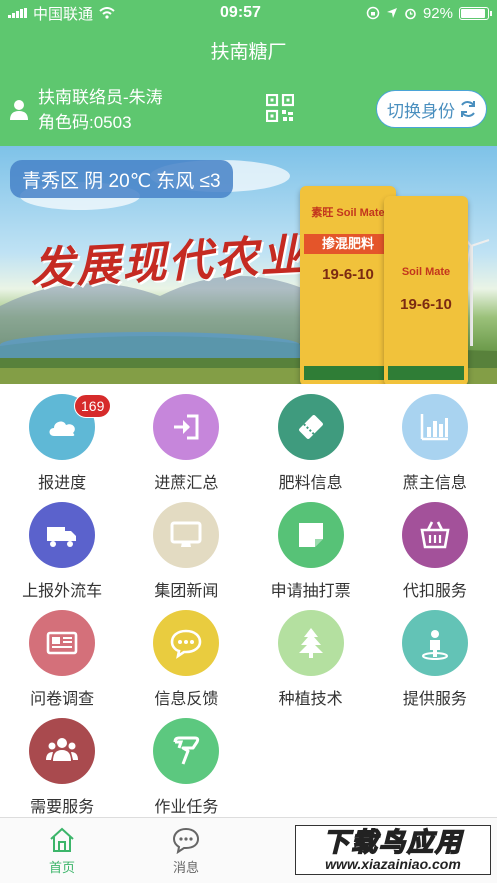 The height and width of the screenshot is (883, 497). What do you see at coordinates (248, 110) in the screenshot?
I see `user-bar: 扶南联络员-朱涛 角色码:0503 切换身份` at bounding box center [248, 110].